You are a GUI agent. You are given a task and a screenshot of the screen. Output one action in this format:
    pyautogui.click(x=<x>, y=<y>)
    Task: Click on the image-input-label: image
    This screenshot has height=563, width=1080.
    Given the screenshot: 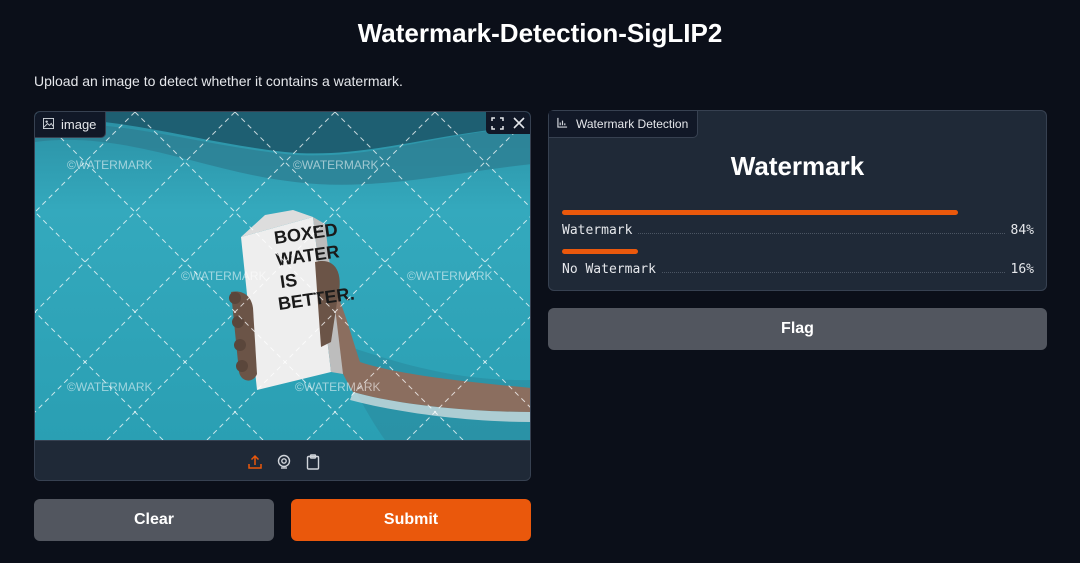 What is the action you would take?
    pyautogui.click(x=71, y=125)
    